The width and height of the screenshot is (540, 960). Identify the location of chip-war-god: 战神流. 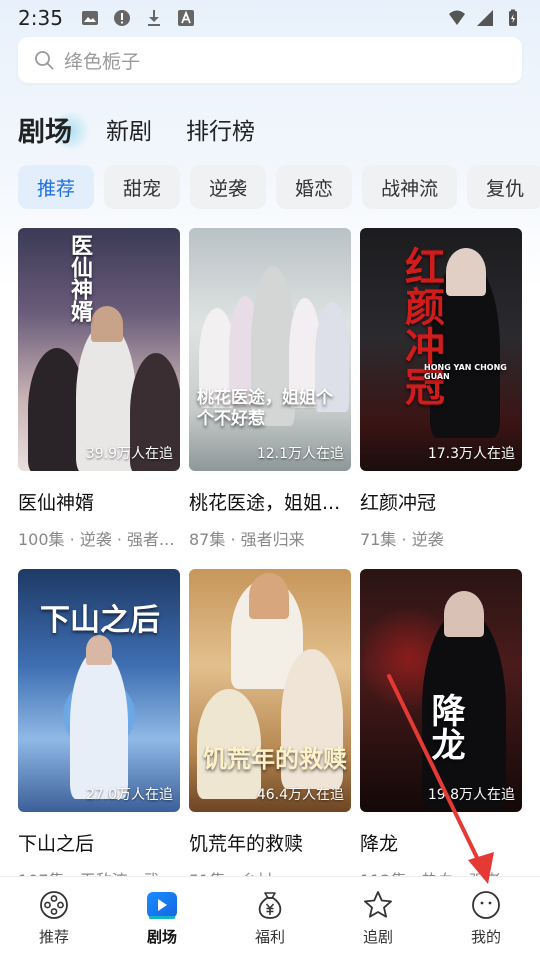
(410, 187).